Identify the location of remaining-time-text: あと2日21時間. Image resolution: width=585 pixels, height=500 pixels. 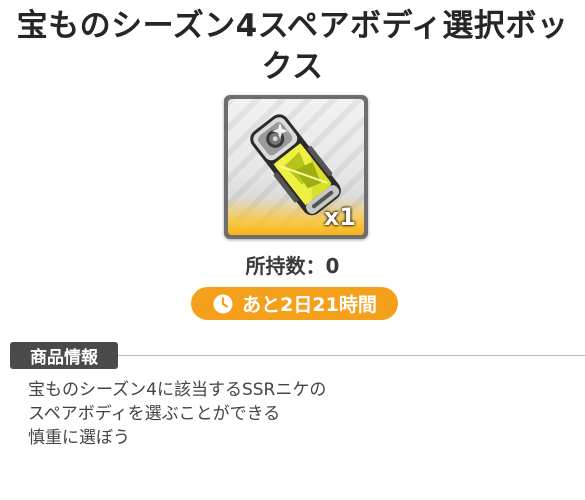
(309, 305).